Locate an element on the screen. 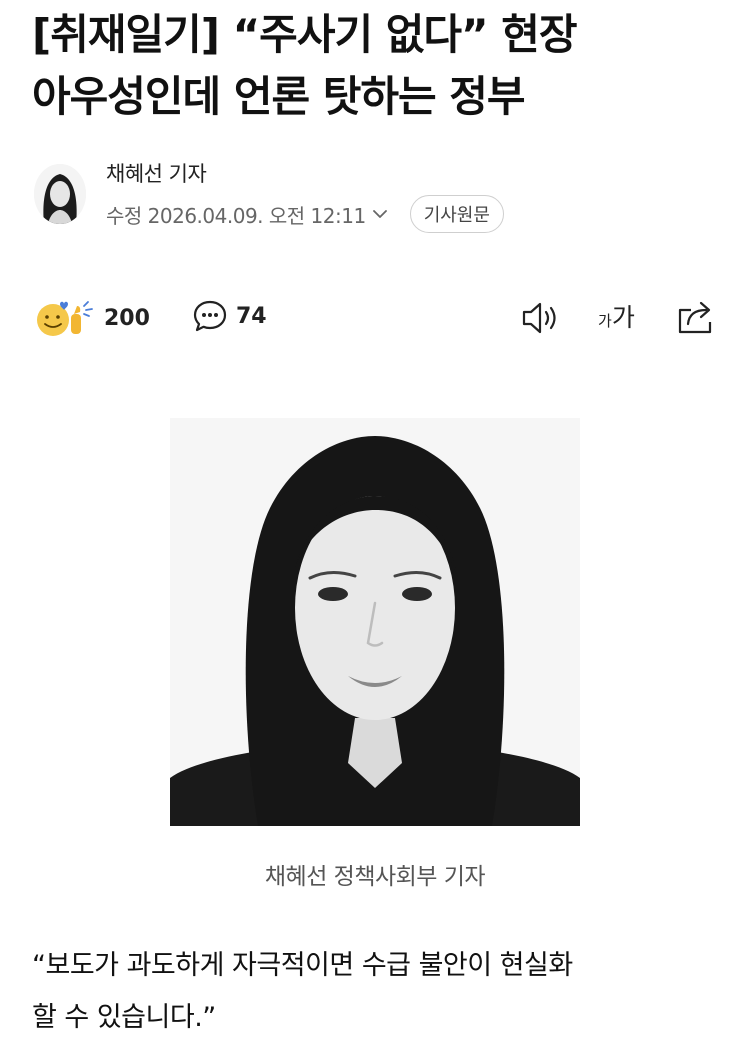 This screenshot has height=1045, width=750. reaction-count: 200 is located at coordinates (127, 318).